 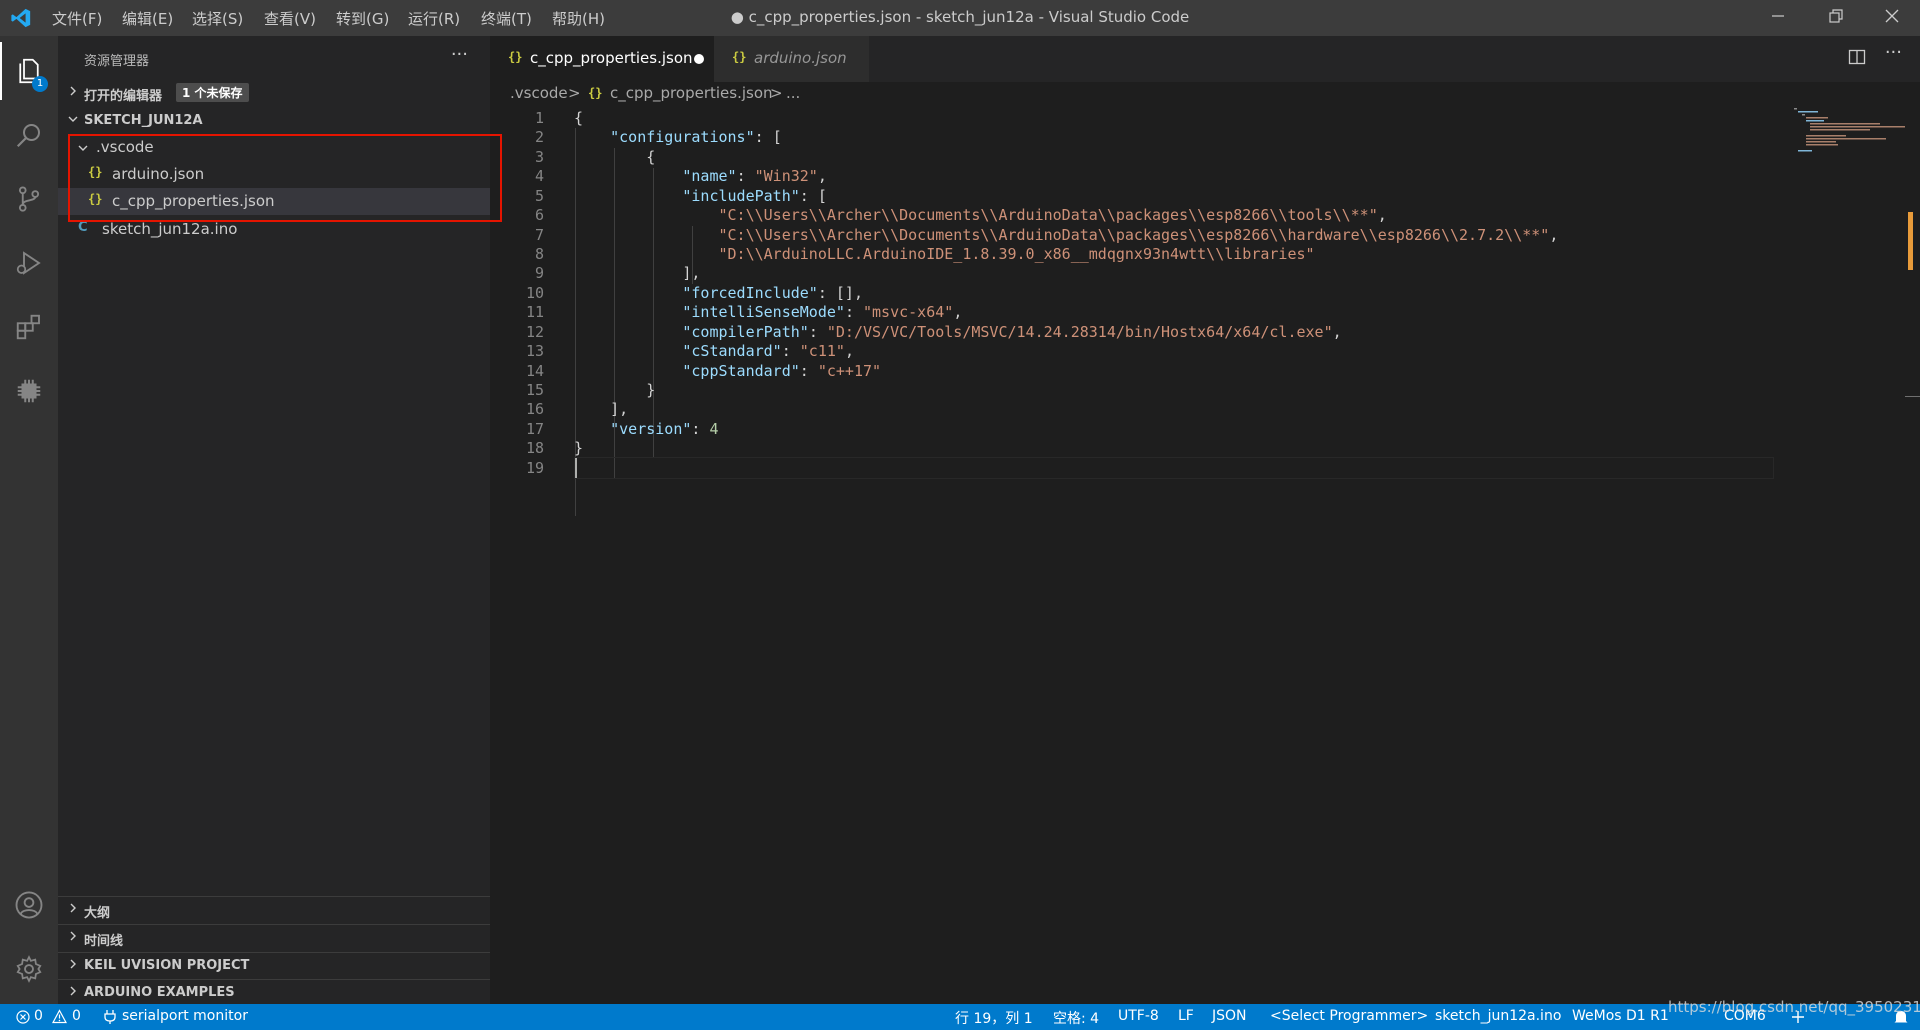 I want to click on timeline-section: 时间线, so click(x=274, y=938).